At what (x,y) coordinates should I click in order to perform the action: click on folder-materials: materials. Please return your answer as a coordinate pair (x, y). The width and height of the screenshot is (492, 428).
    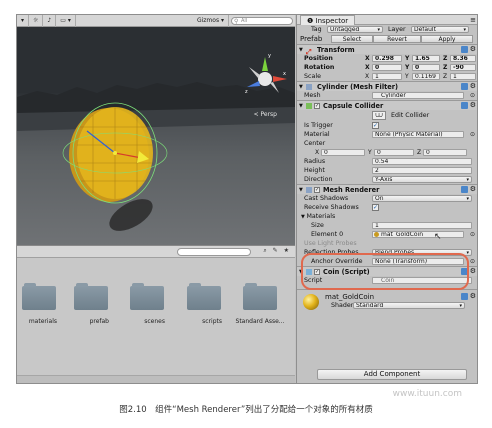
    Looking at the image, I should click on (39, 304).